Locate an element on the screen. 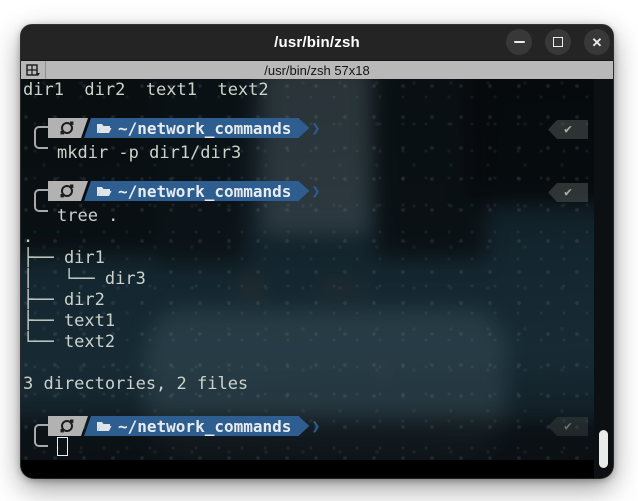  command-line: mkdir -p dir1/dir3 is located at coordinates (149, 153).